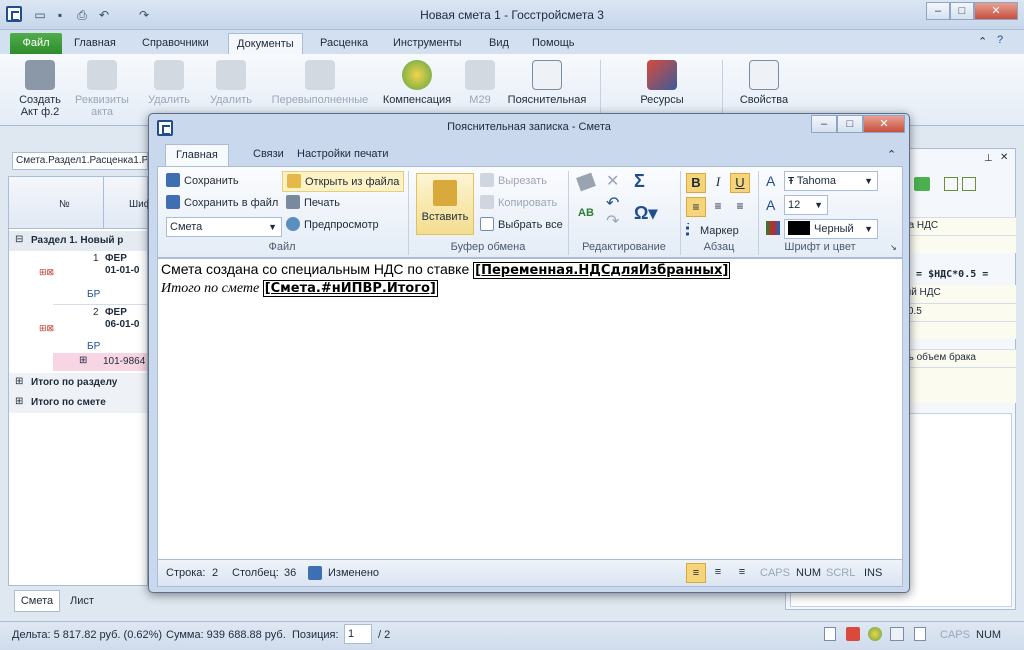 This screenshot has width=1024, height=650. Describe the element at coordinates (1004, 157) in the screenshot. I see `close-panel-icon: ✕` at that location.